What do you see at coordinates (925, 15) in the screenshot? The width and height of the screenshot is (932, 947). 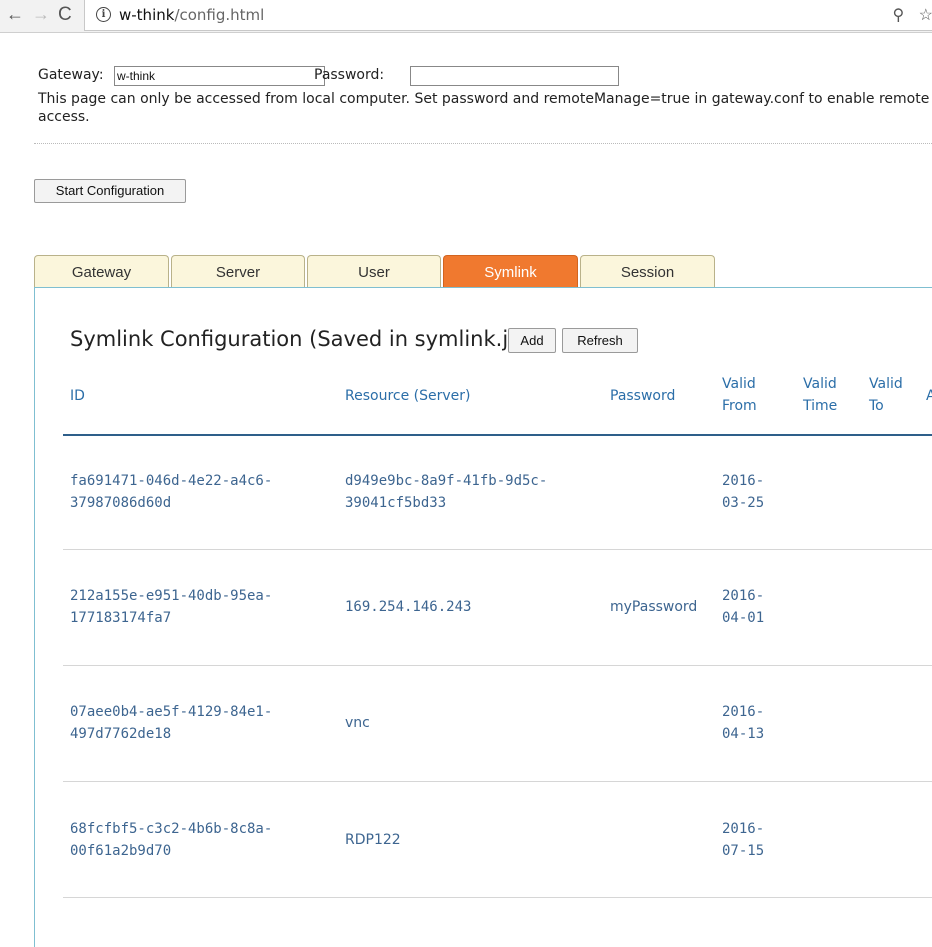 I see `star-icon: ☆` at bounding box center [925, 15].